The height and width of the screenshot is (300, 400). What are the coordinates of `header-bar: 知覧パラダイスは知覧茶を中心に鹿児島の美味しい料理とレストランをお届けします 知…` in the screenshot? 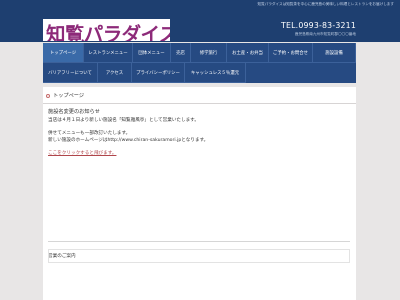 It's located at (200, 21).